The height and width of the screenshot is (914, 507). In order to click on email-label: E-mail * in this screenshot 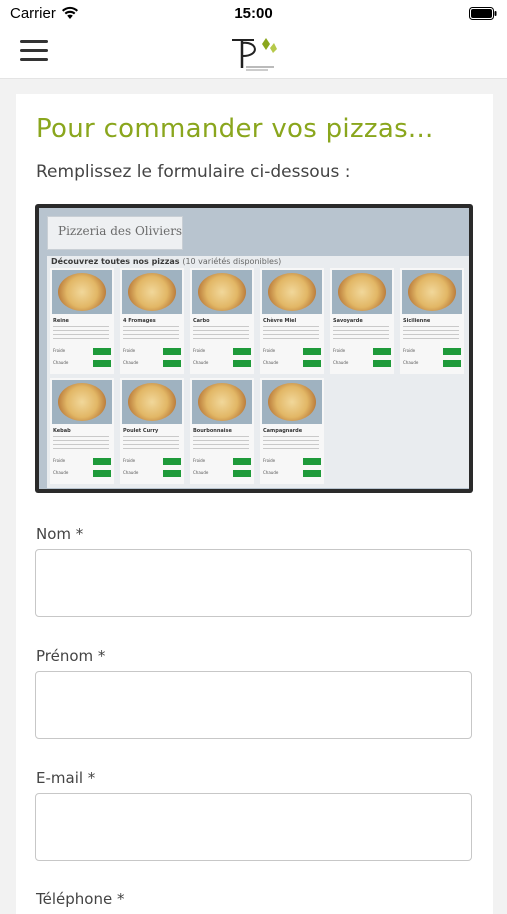, I will do `click(66, 778)`.